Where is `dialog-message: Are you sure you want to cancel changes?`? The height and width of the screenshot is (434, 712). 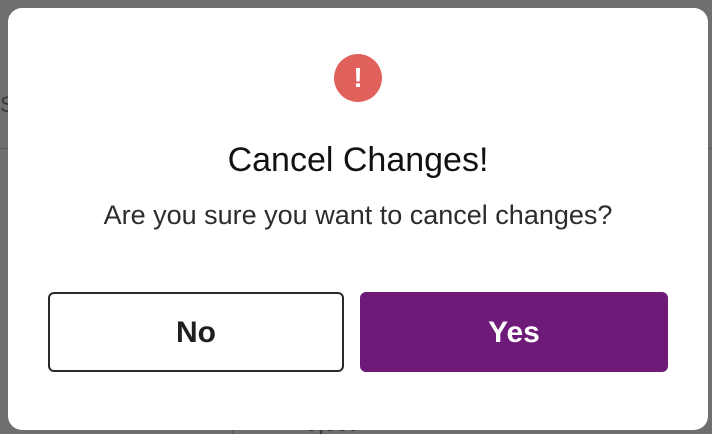 dialog-message: Are you sure you want to cancel changes? is located at coordinates (358, 215).